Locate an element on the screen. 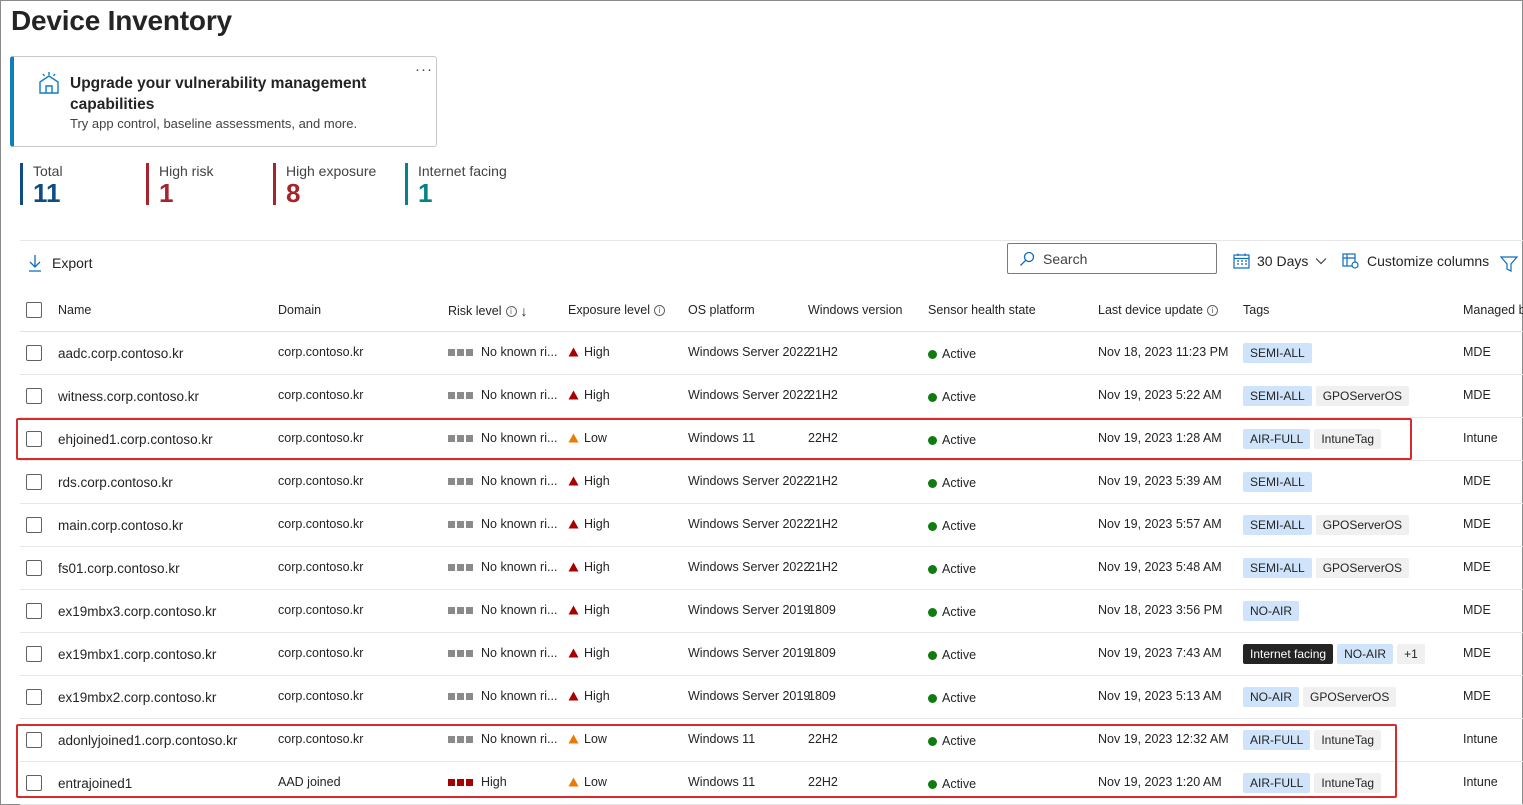  sort-desc-icon: ↓ is located at coordinates (524, 311).